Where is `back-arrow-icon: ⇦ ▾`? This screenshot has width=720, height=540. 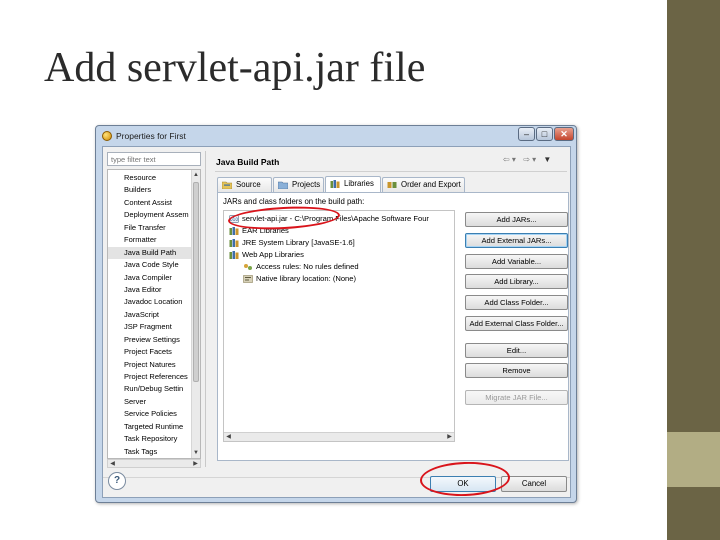 back-arrow-icon: ⇦ ▾ is located at coordinates (509, 159).